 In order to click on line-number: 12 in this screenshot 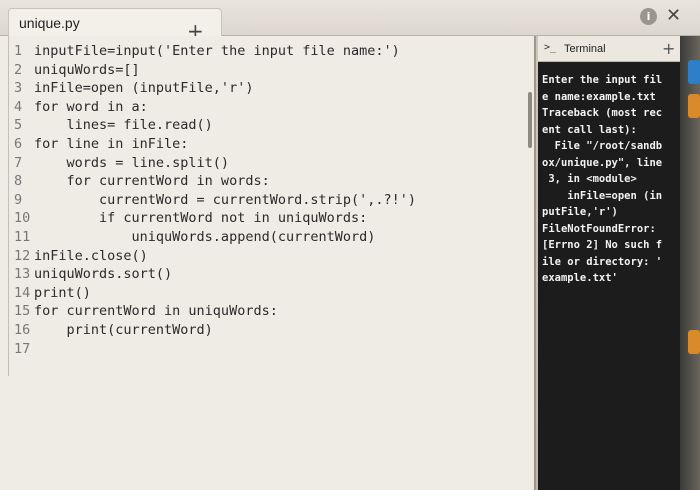, I will do `click(22, 255)`.